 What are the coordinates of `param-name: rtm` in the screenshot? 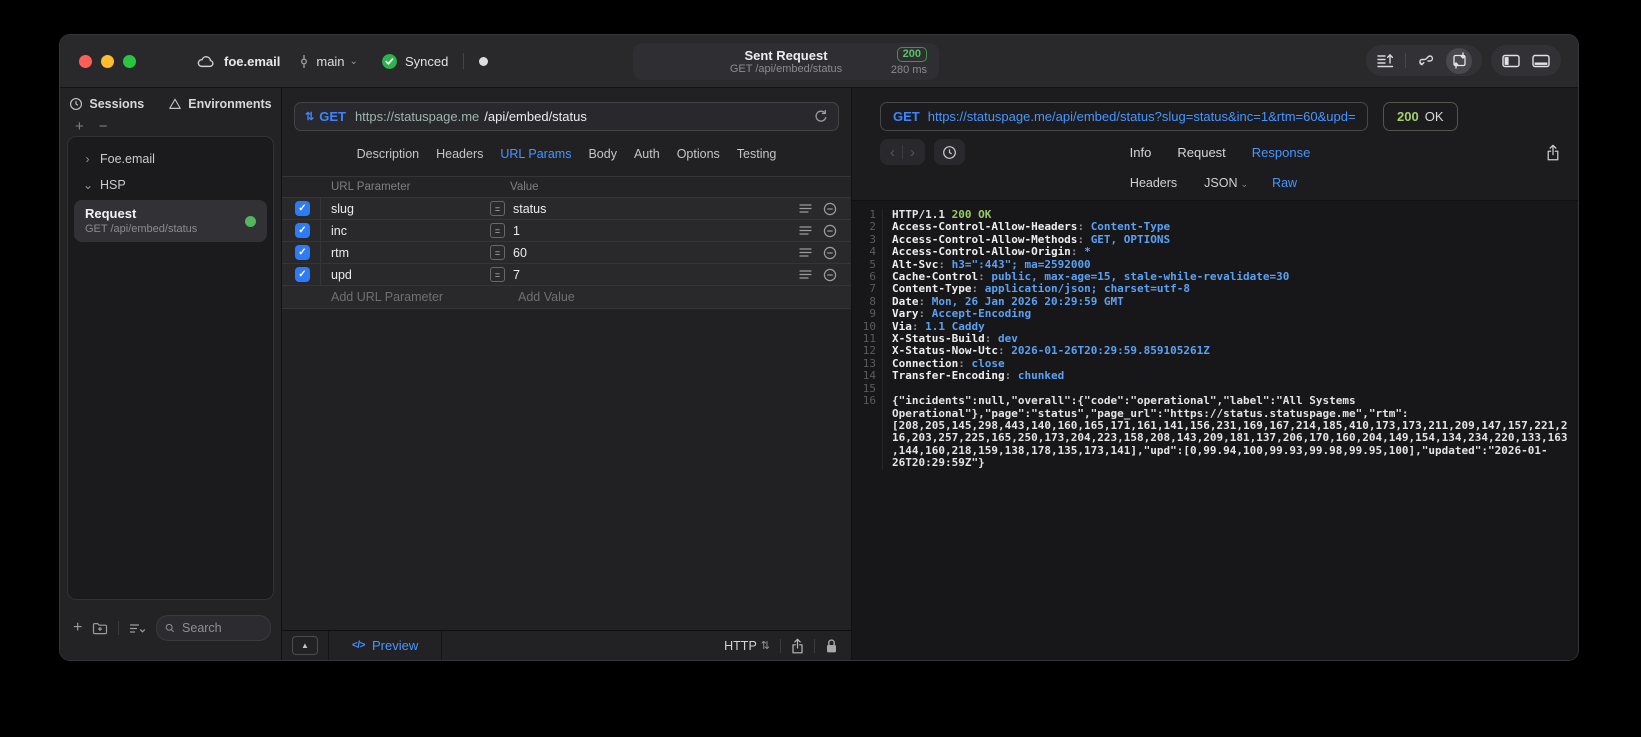 It's located at (405, 253).